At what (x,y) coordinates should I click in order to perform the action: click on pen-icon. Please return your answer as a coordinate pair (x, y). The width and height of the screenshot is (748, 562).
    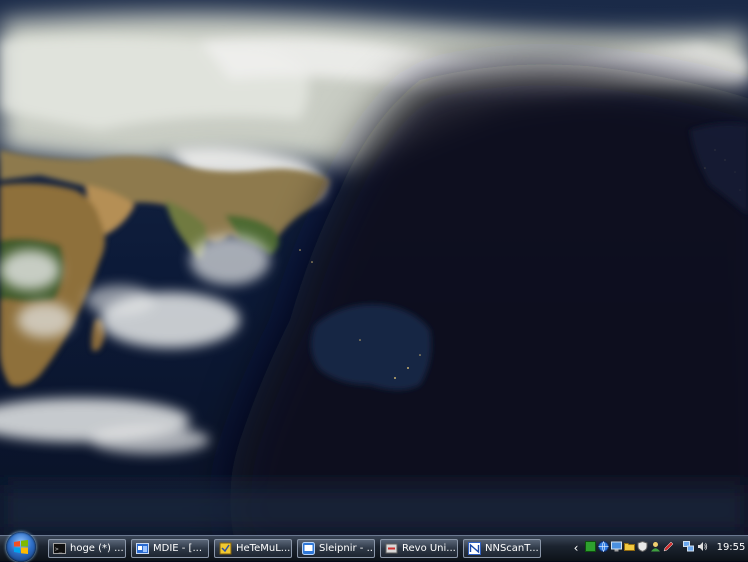
    Looking at the image, I should click on (668, 546).